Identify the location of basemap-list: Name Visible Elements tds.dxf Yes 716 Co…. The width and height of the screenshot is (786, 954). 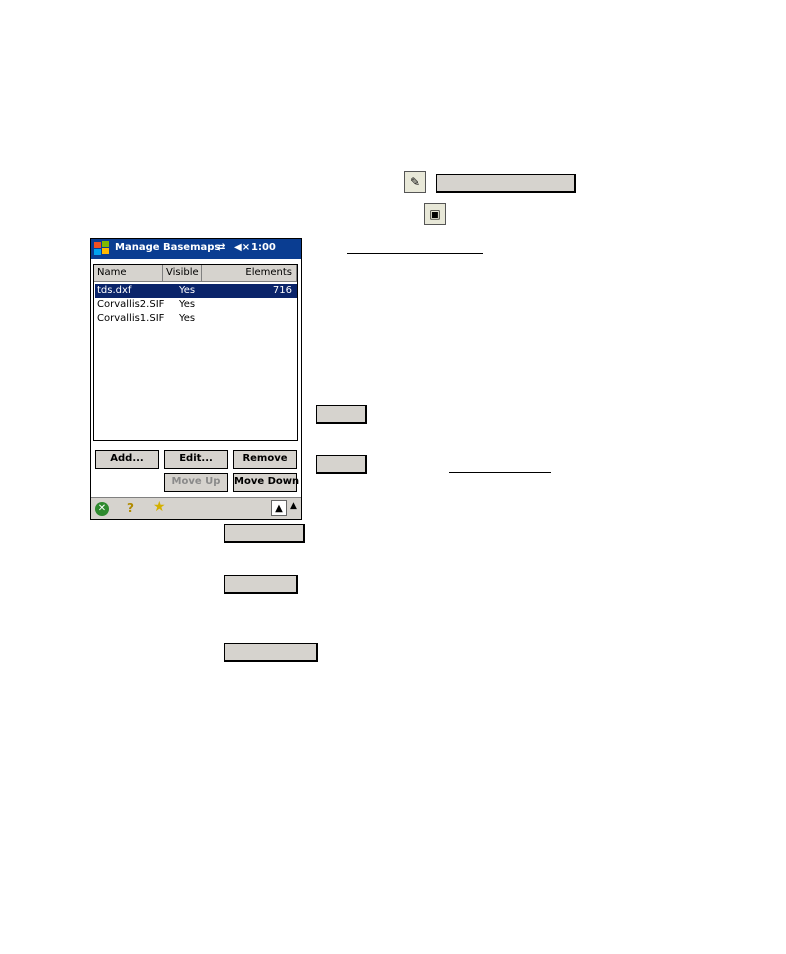
(195, 352).